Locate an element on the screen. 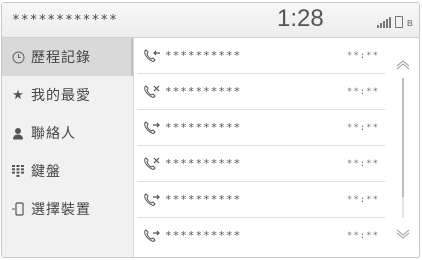 The width and height of the screenshot is (422, 260). scroll-down-button is located at coordinates (403, 234).